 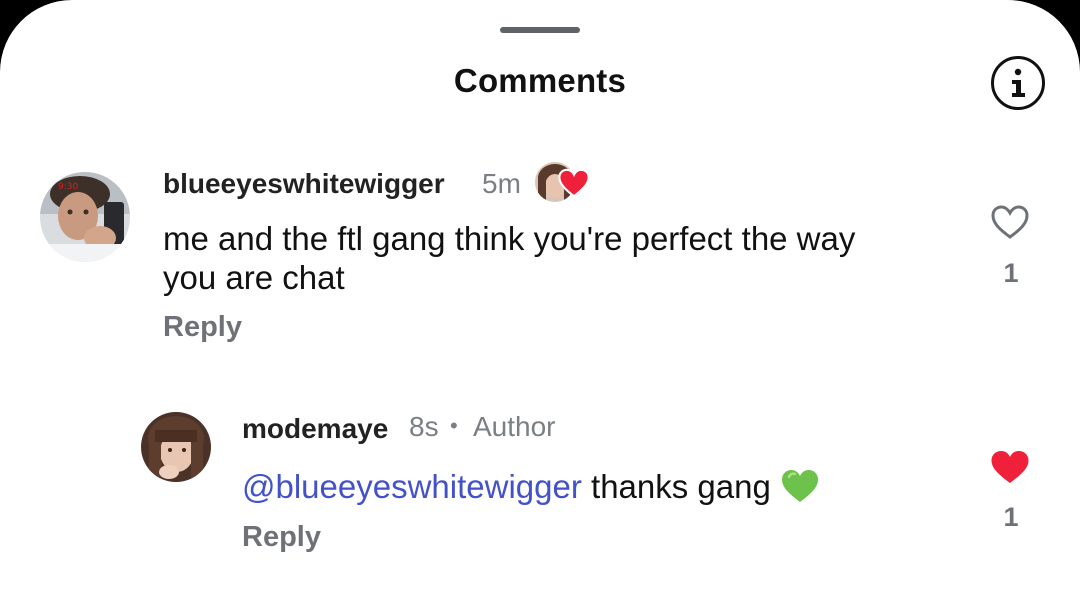 What do you see at coordinates (574, 183) in the screenshot?
I see `creator-heart-icon` at bounding box center [574, 183].